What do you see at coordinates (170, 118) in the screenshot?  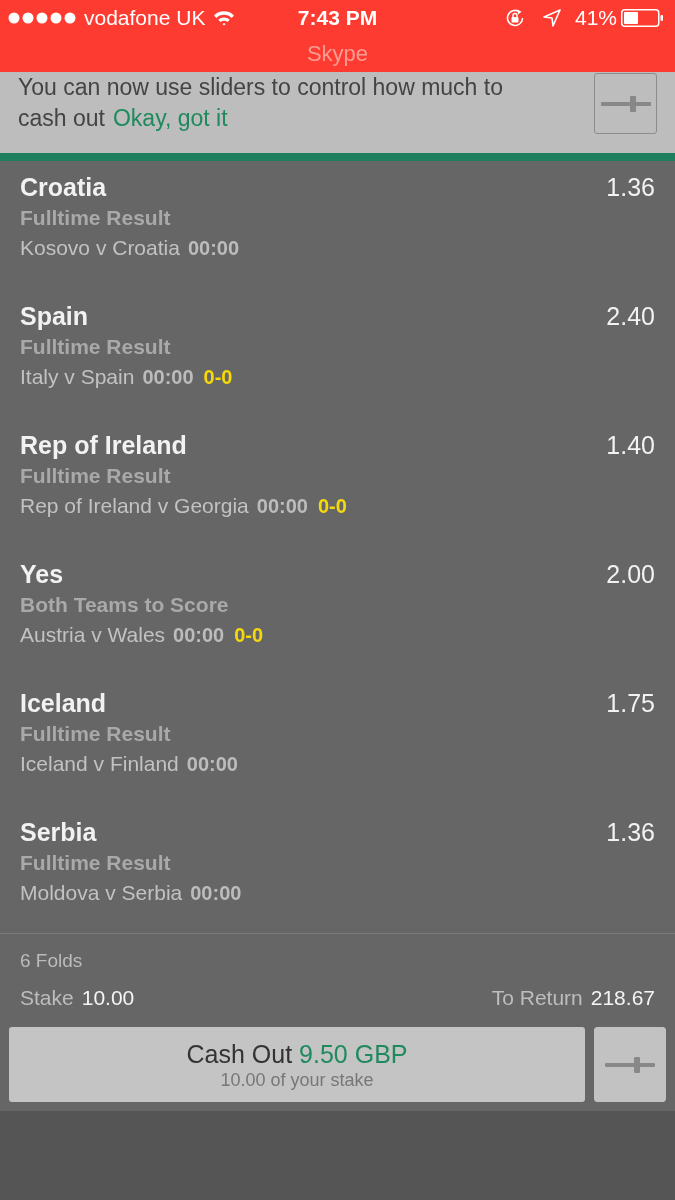 I see `okay-link: Okay, got it` at bounding box center [170, 118].